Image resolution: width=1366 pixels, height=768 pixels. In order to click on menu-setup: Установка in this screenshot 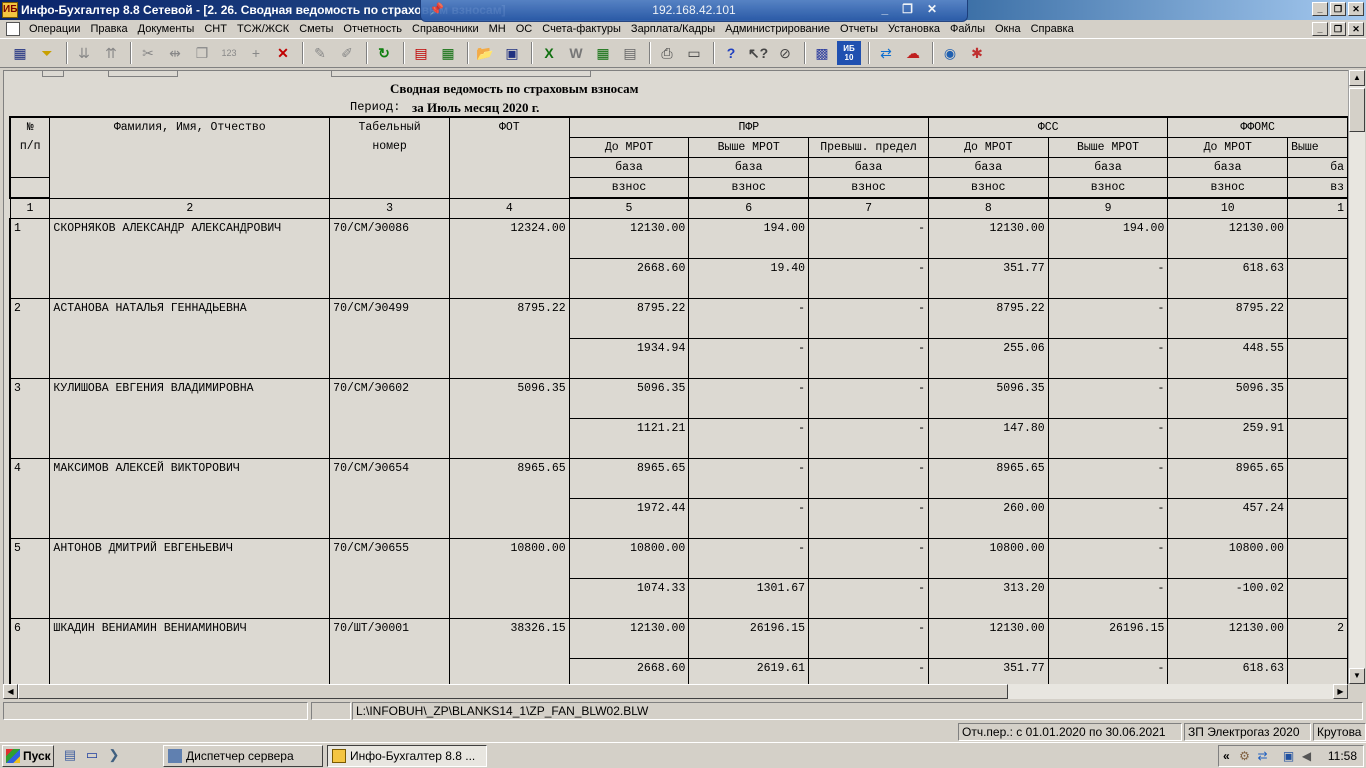, I will do `click(914, 29)`.